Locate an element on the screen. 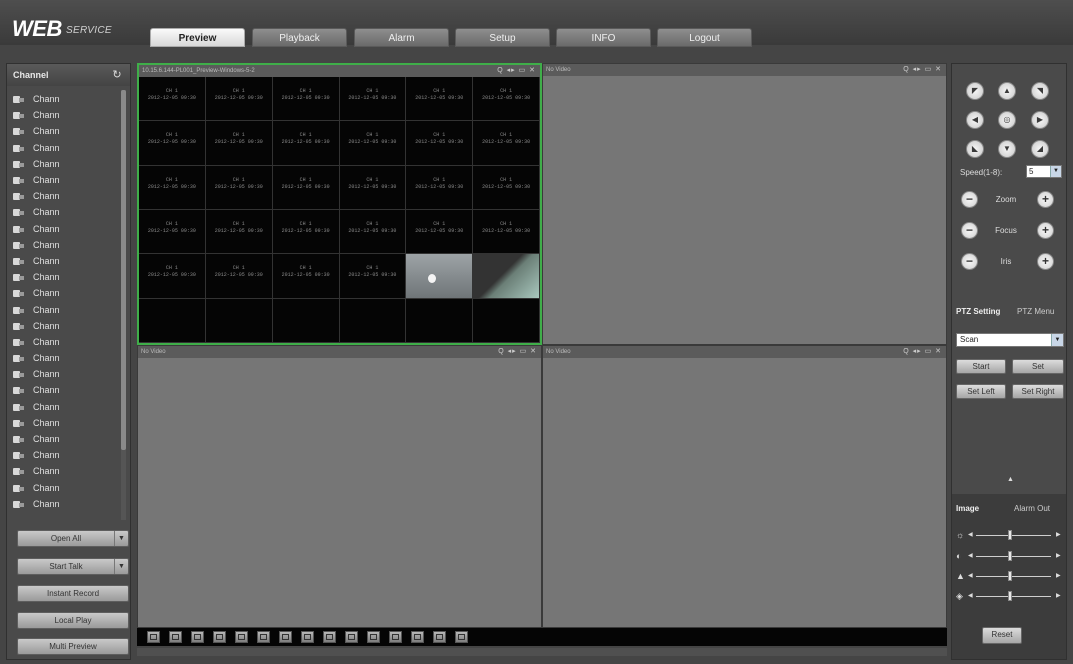  set-right-button: Set Right is located at coordinates (1038, 391).